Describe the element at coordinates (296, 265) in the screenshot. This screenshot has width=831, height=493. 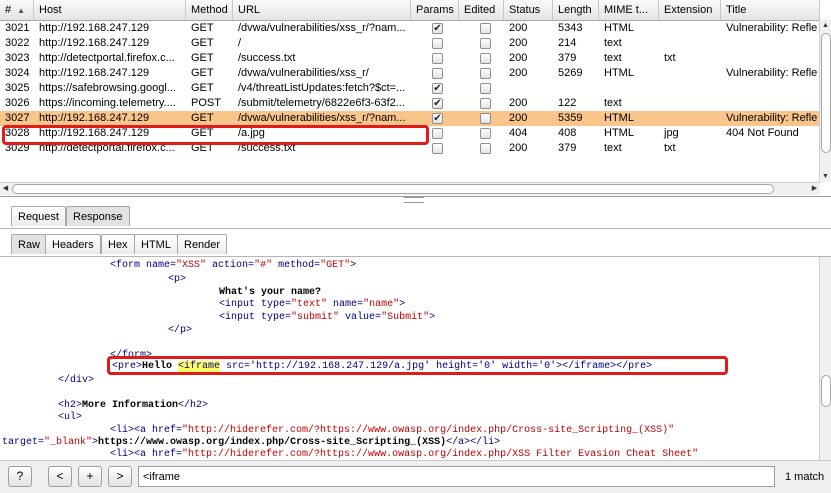
I see `code-token: method=` at that location.